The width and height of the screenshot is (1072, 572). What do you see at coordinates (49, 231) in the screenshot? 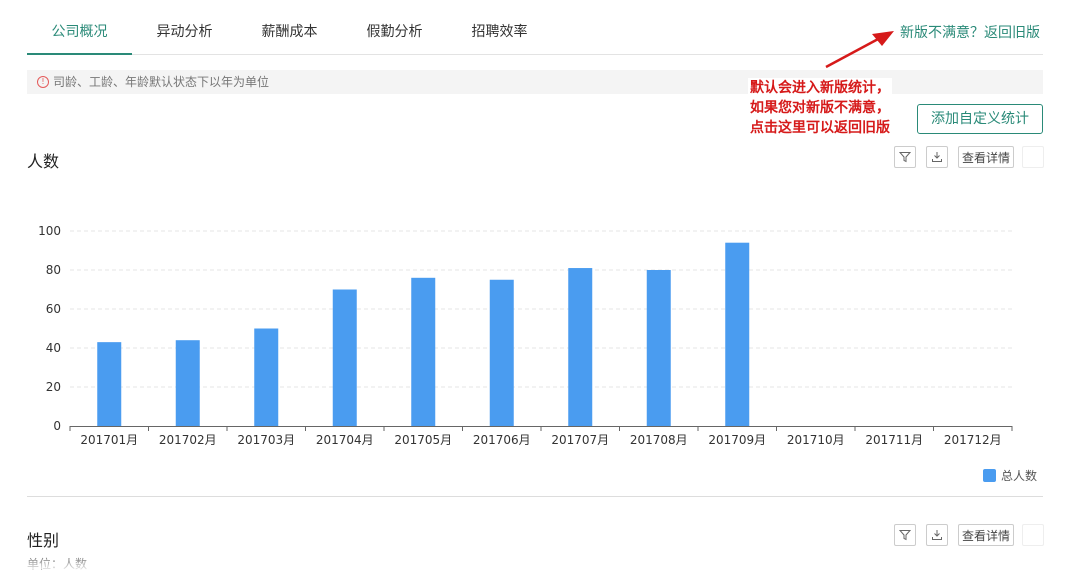
I see `y-tick-label: 100` at bounding box center [49, 231].